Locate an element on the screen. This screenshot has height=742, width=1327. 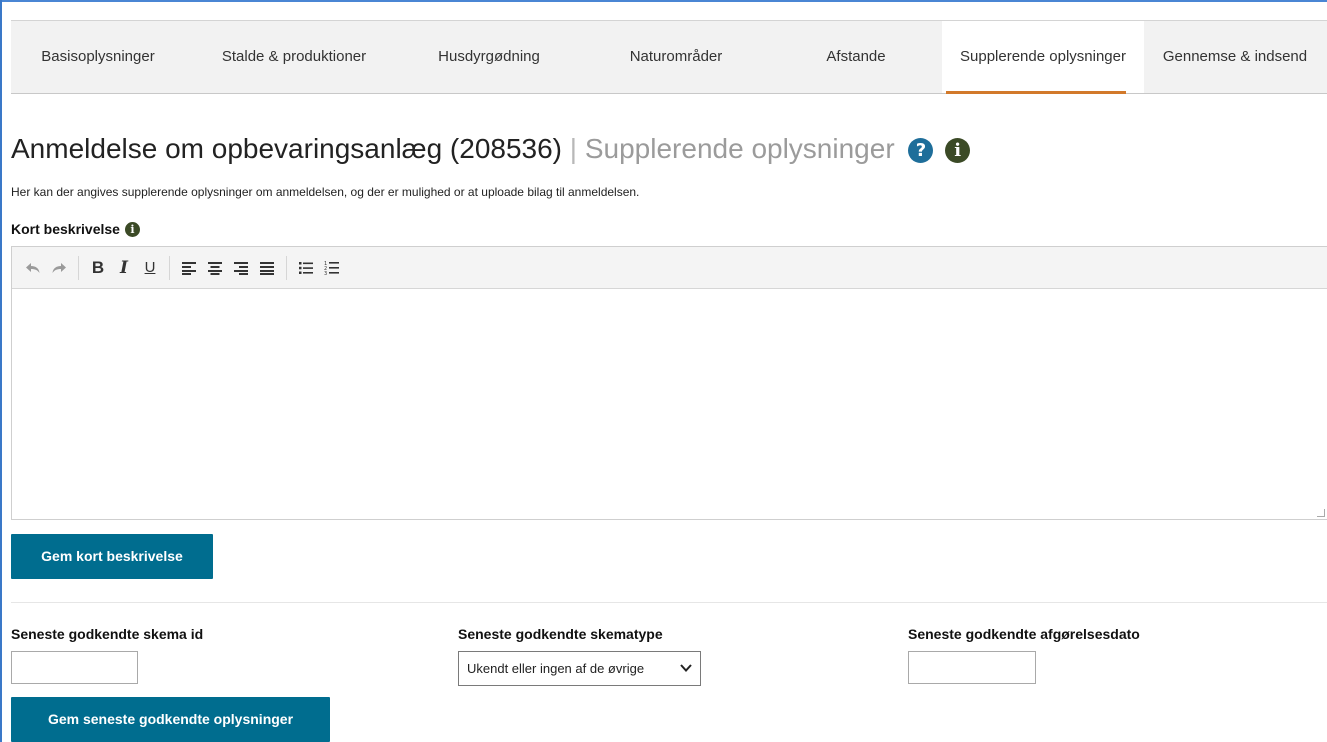
resize-handle is located at coordinates (1321, 513).